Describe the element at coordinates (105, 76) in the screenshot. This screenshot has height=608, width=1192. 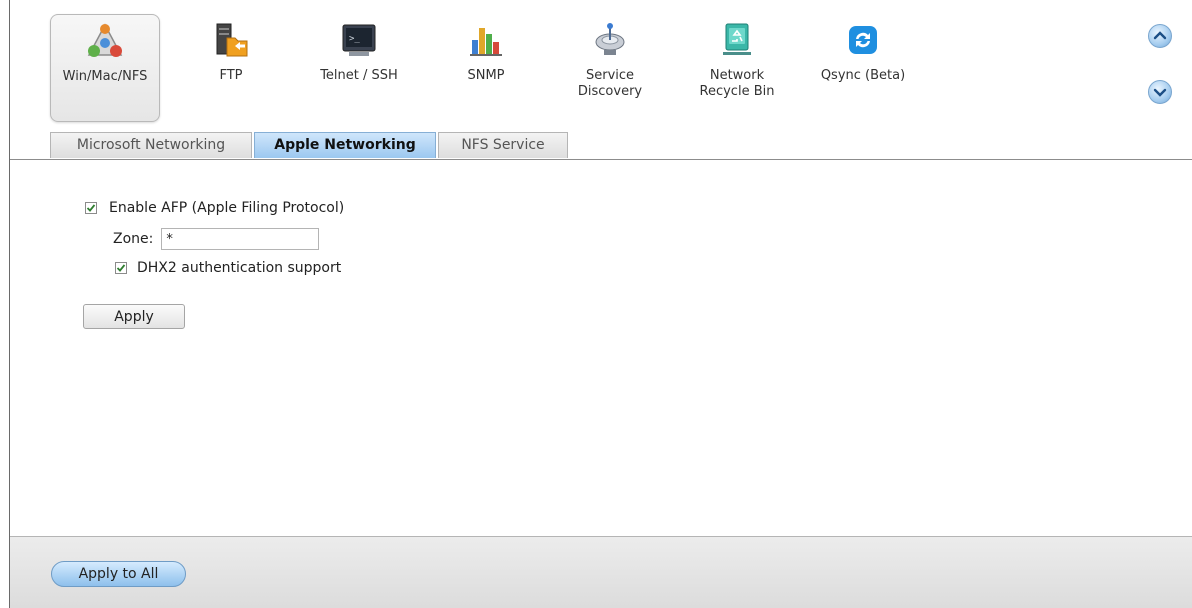
I see `toolbar-item-label: Win/Mac/NFS` at that location.